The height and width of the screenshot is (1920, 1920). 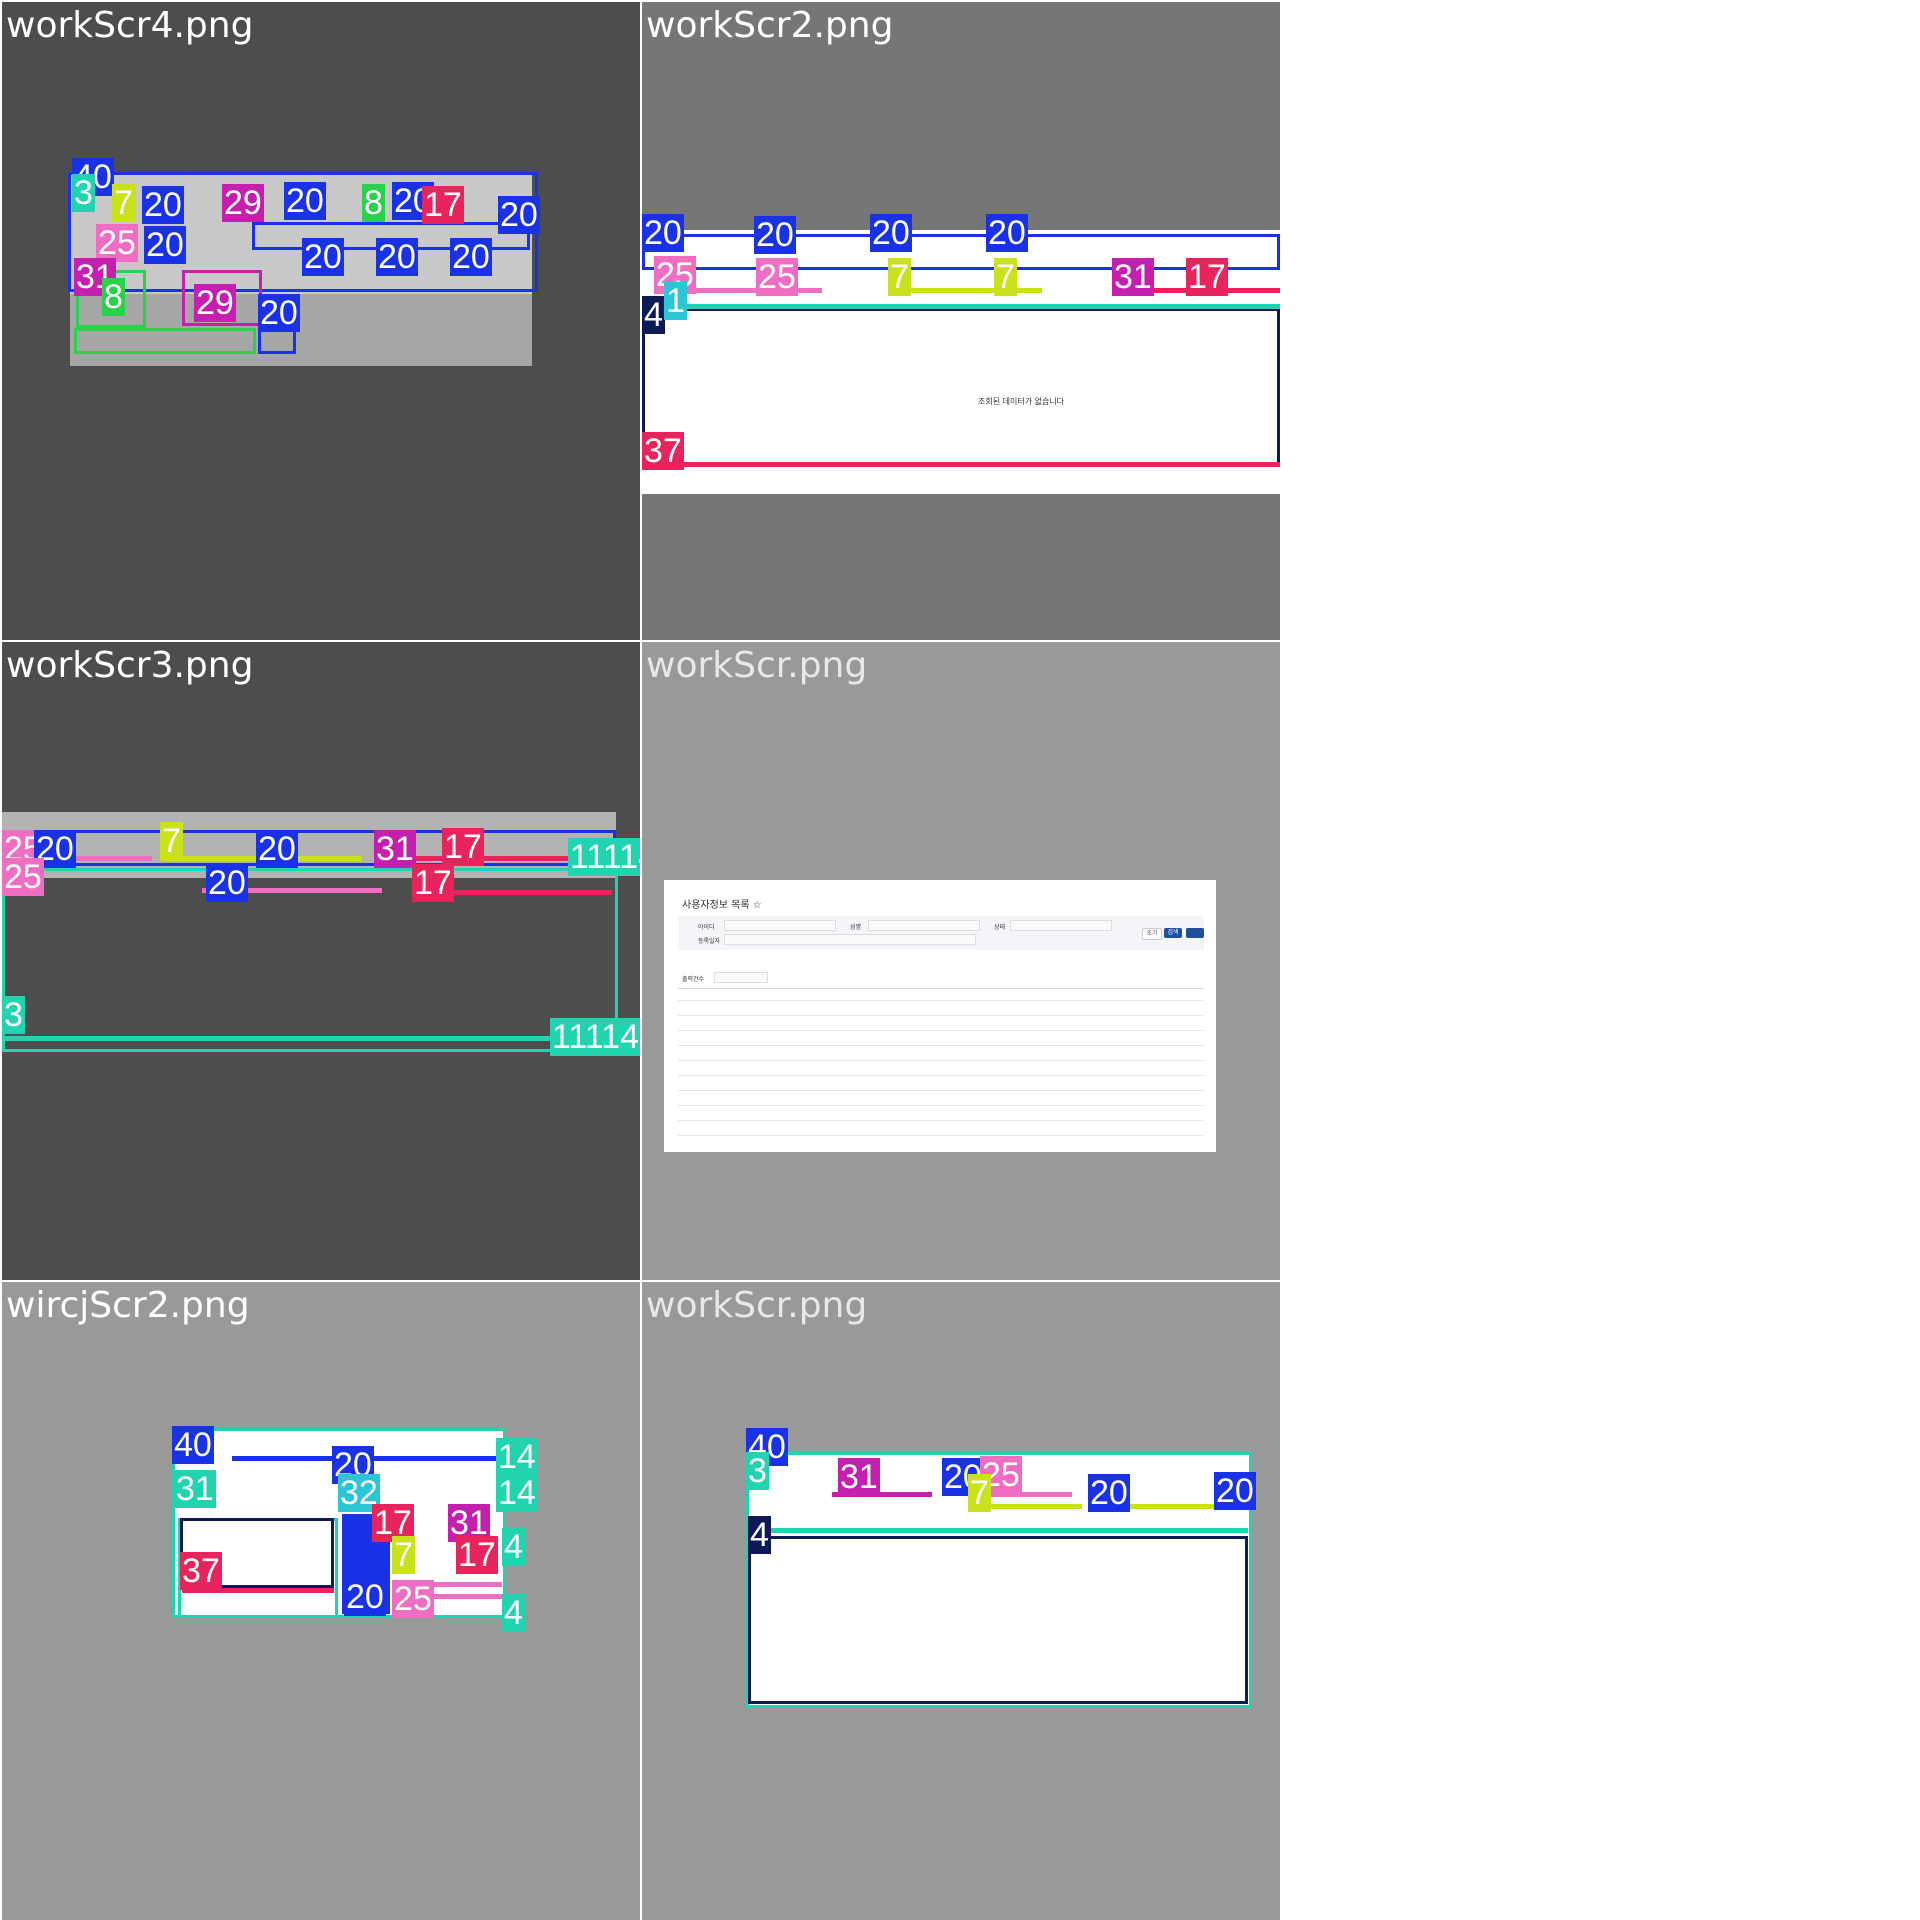 I want to click on reg-date-input, so click(x=850, y=939).